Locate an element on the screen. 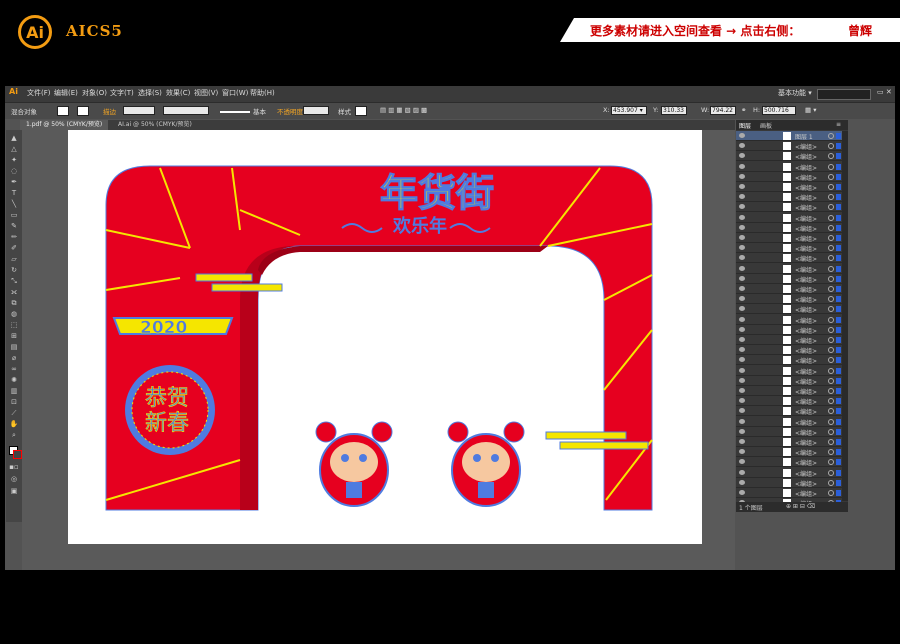 This screenshot has width=900, height=644. layer-actions-icons: ⊕ ⊞ ⊟ ⌫ is located at coordinates (800, 506).